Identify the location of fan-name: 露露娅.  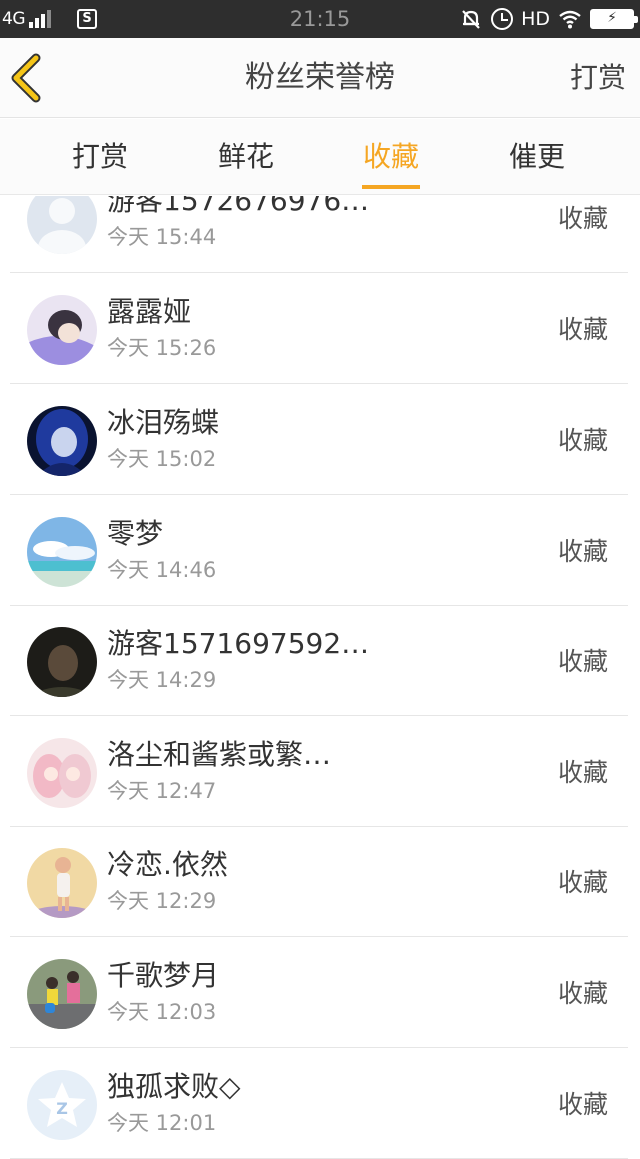
(149, 311).